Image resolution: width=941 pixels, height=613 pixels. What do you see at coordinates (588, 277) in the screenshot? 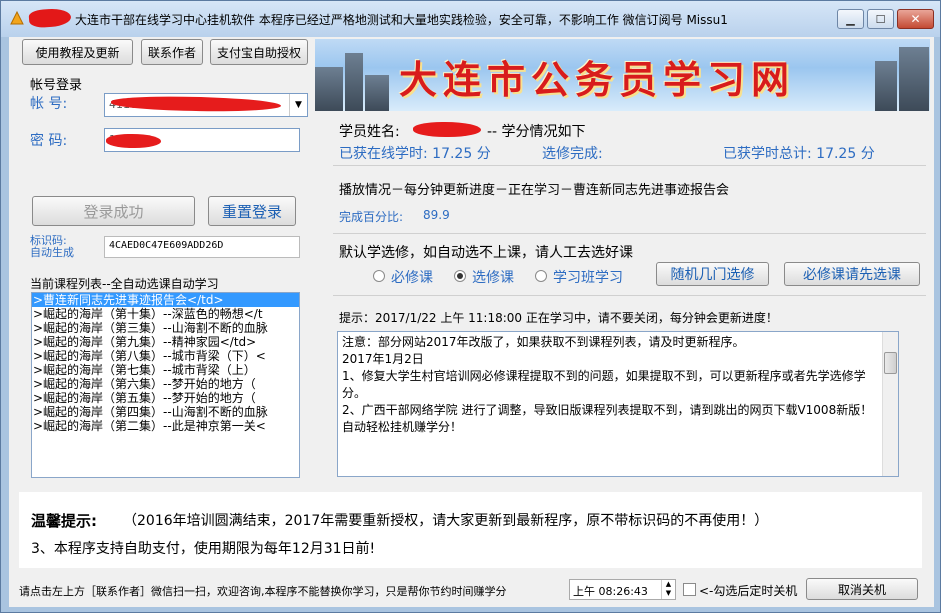
I see `radio-class-label: 学习班学习` at bounding box center [588, 277].